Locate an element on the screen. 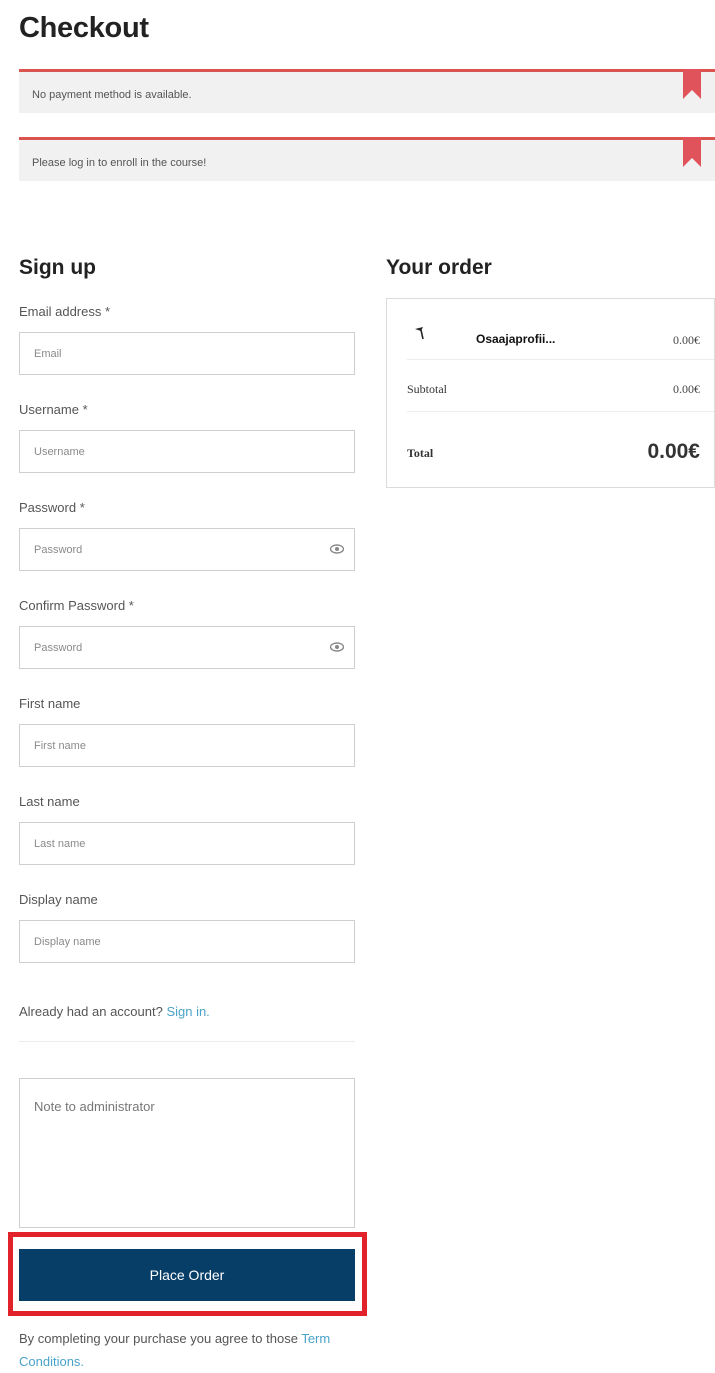  username-field is located at coordinates (187, 451).